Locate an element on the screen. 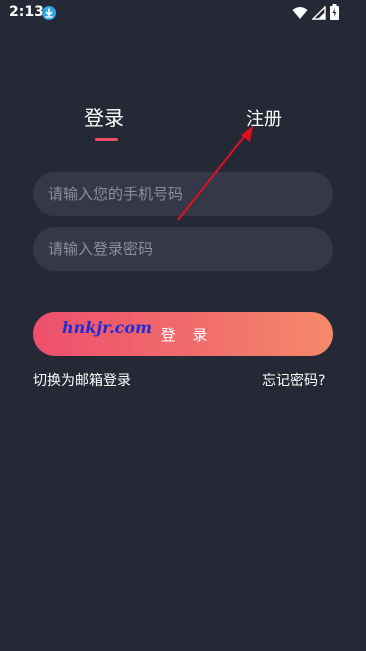 This screenshot has width=366, height=651. annotation-arrow-icon is located at coordinates (215, 173).